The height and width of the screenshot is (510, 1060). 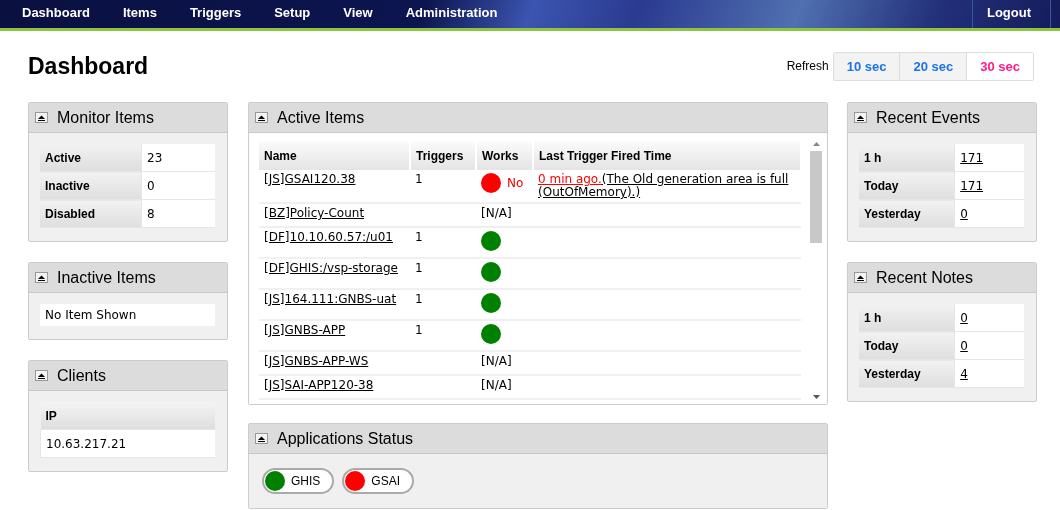 What do you see at coordinates (504, 155) in the screenshot?
I see `column-header: Works` at bounding box center [504, 155].